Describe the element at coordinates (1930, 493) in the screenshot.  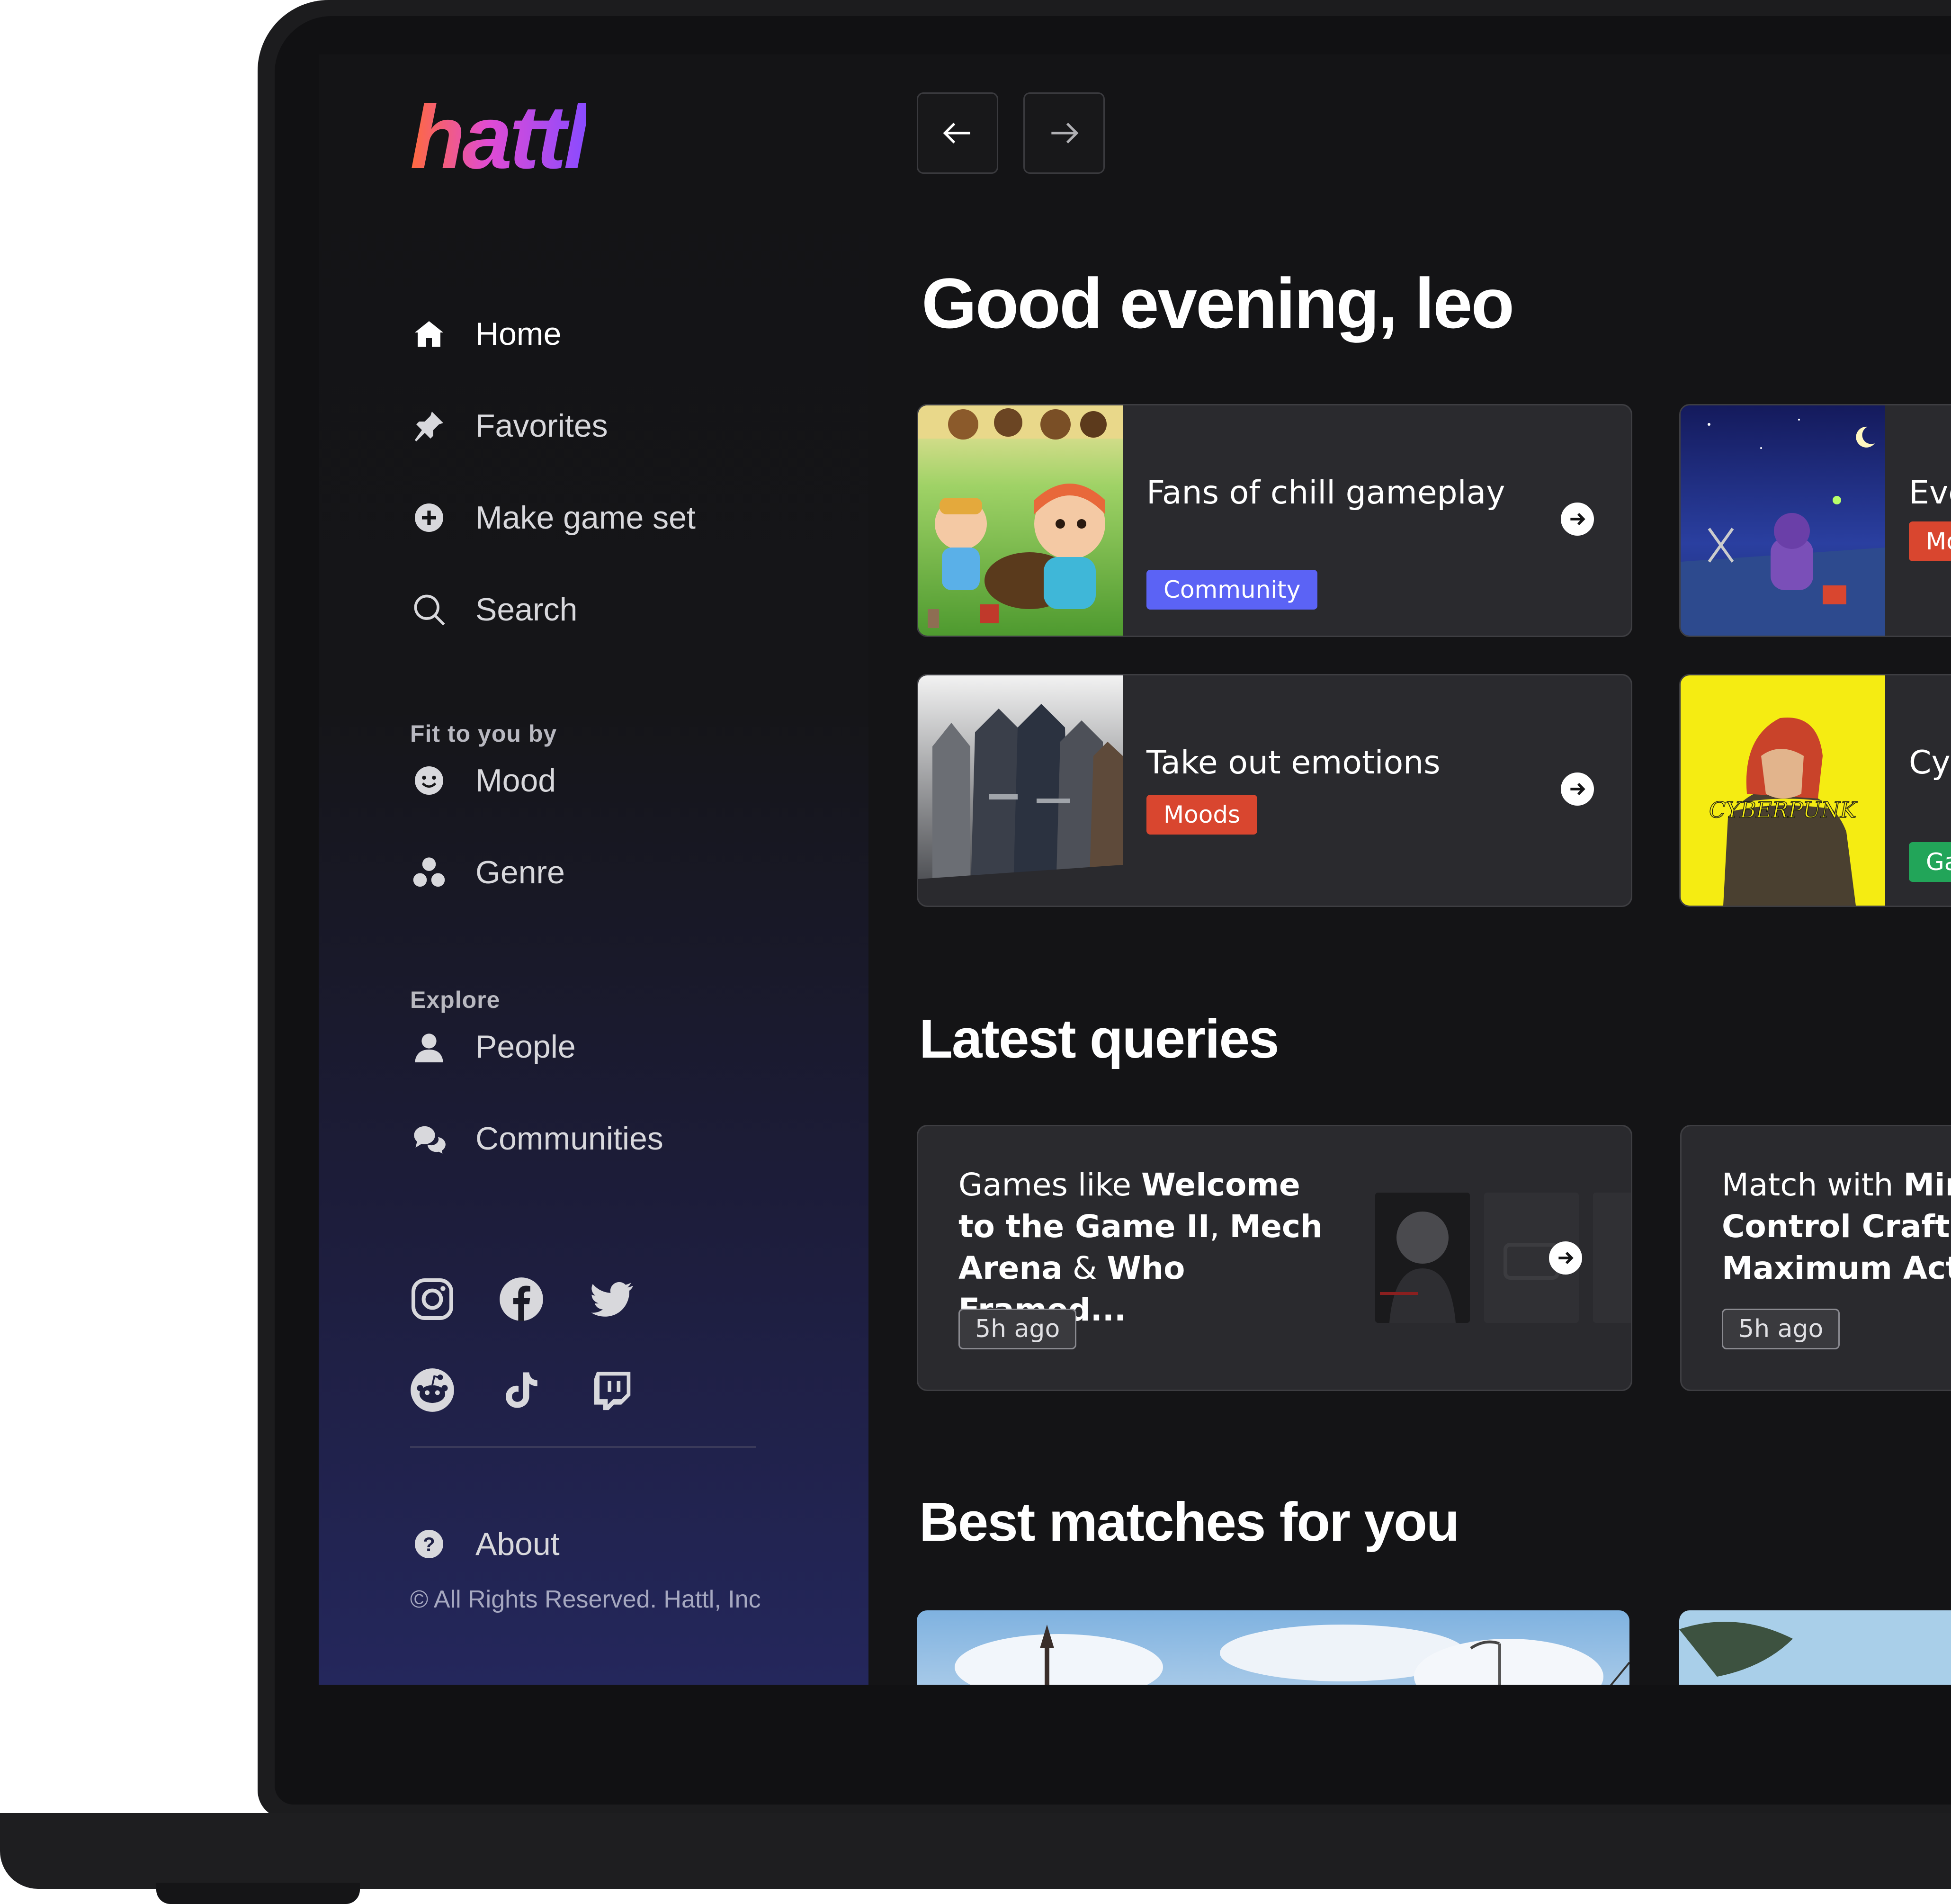
I see `card-title: Eve` at that location.